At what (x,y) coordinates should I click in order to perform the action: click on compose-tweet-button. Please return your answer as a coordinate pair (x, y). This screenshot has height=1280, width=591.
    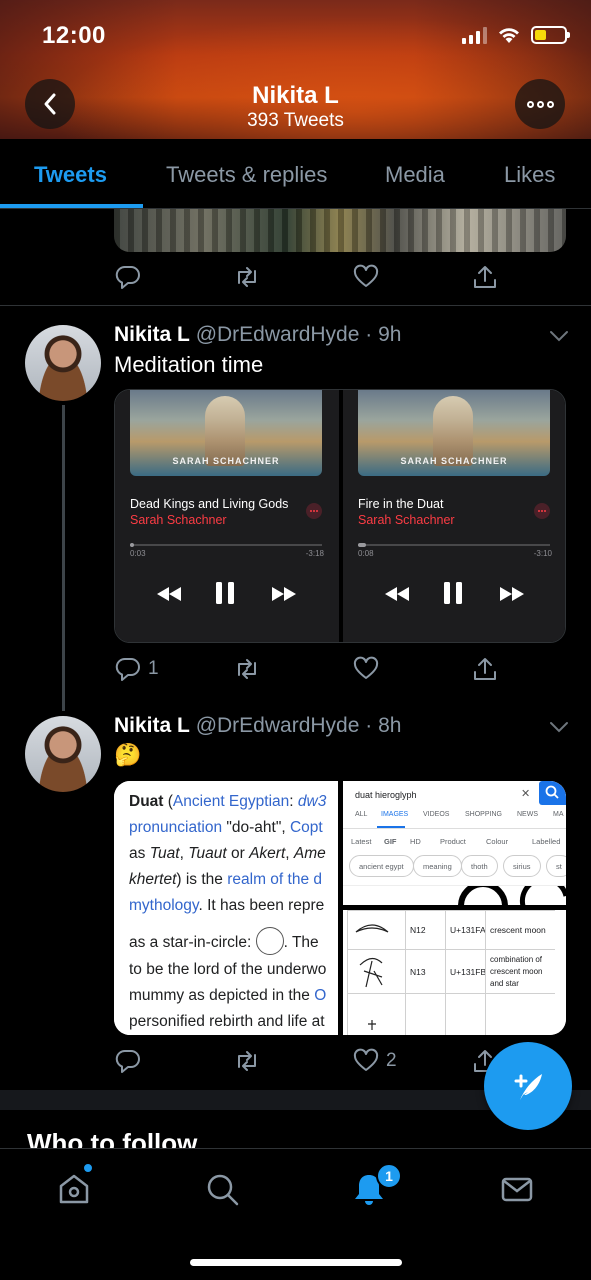
    Looking at the image, I should click on (528, 1086).